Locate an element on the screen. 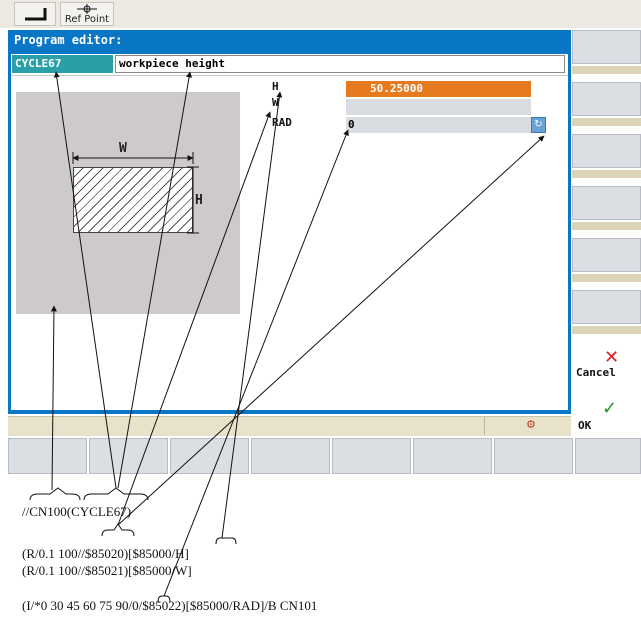  code-line-2: (R/0.1 100//$85020)[$85000/H] is located at coordinates (105, 553).